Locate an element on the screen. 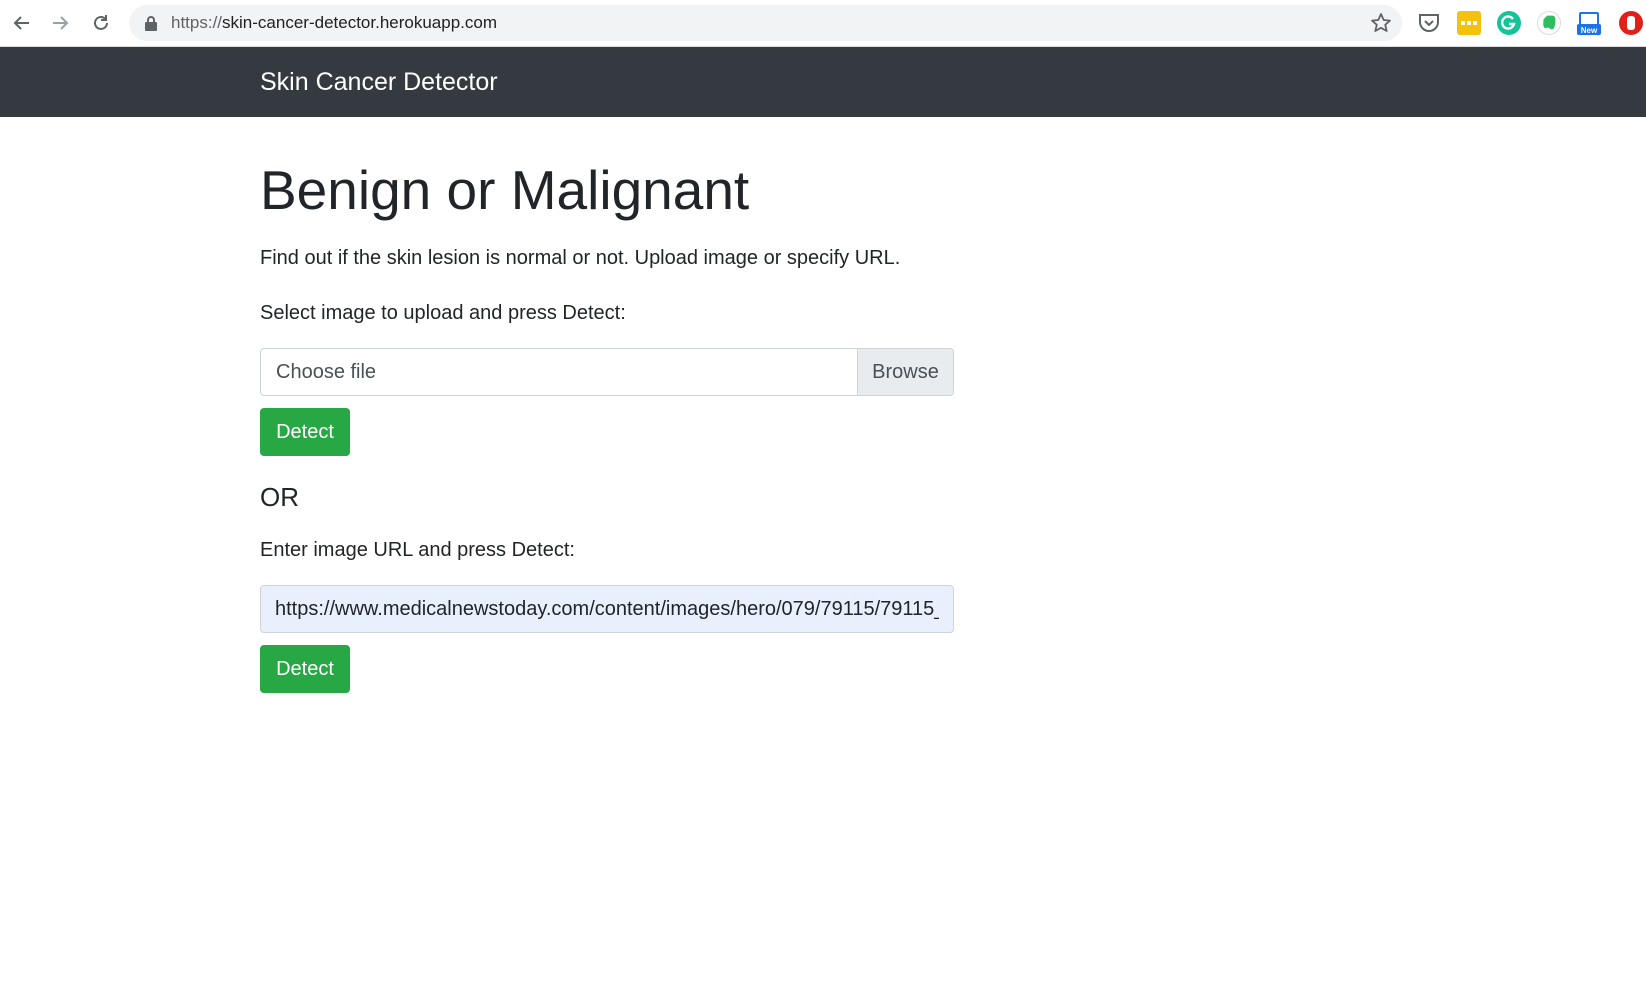 This screenshot has height=986, width=1646. file-placeholder: Choose file is located at coordinates (326, 372).